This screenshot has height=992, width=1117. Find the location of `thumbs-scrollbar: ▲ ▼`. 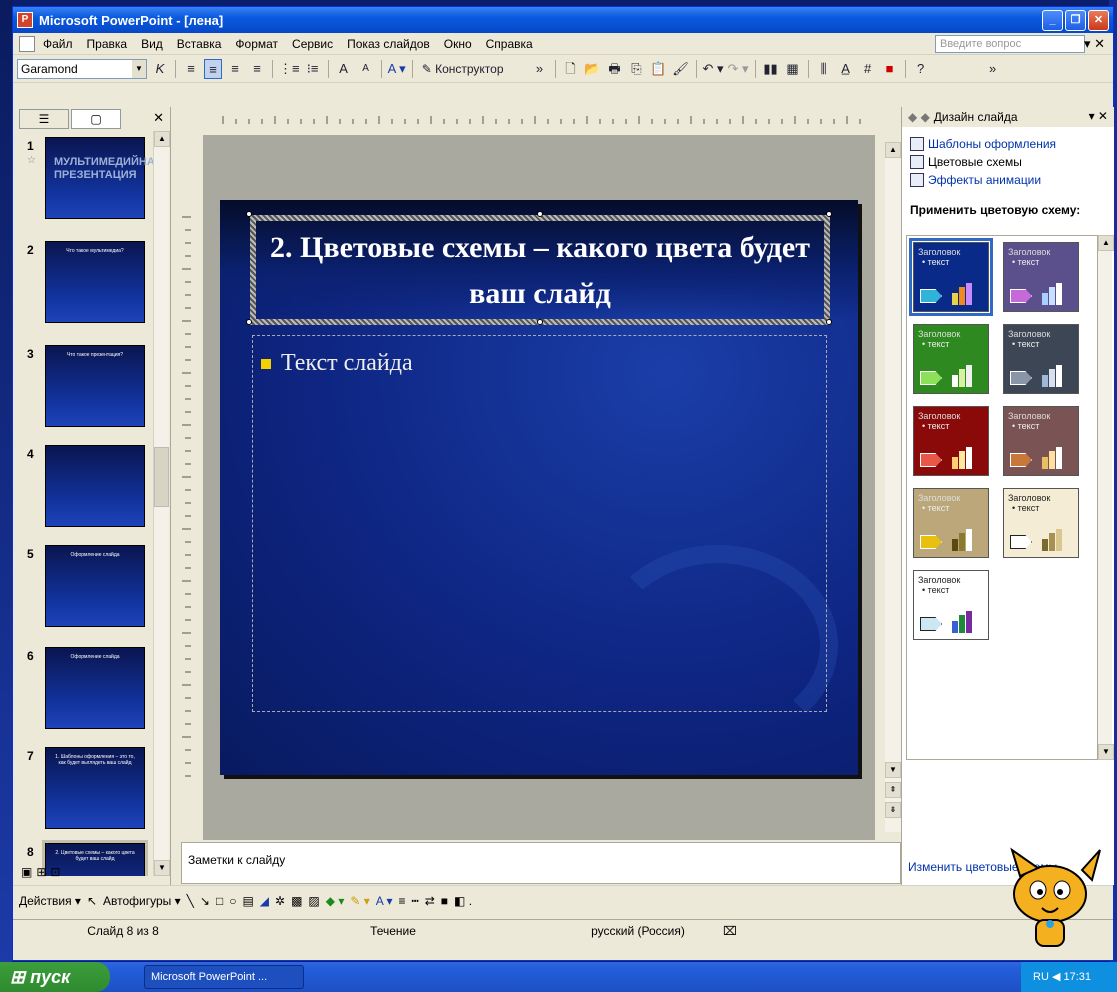

thumbs-scrollbar: ▲ ▼ is located at coordinates (161, 503).